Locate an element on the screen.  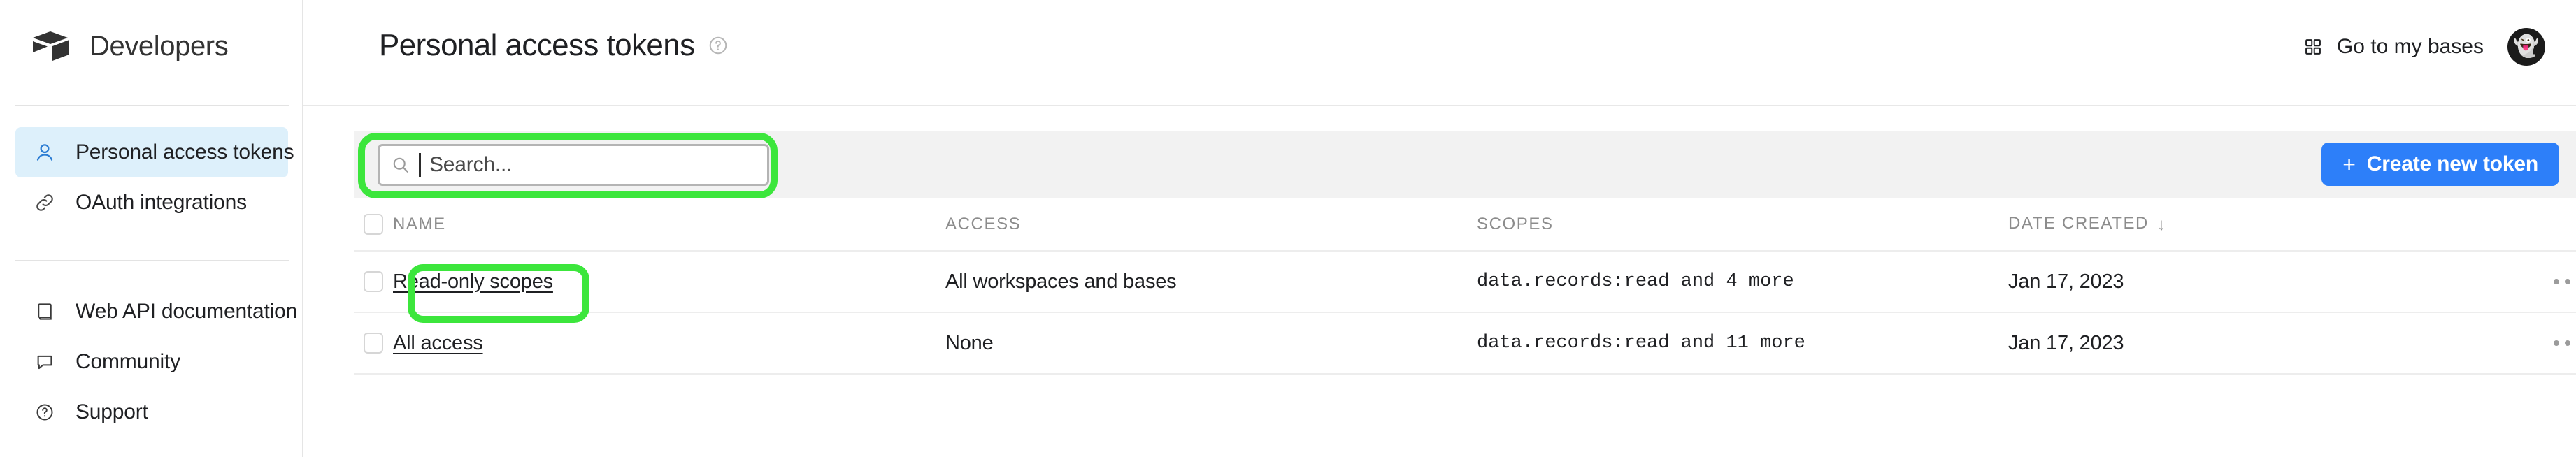
cell-access: None is located at coordinates (969, 342).